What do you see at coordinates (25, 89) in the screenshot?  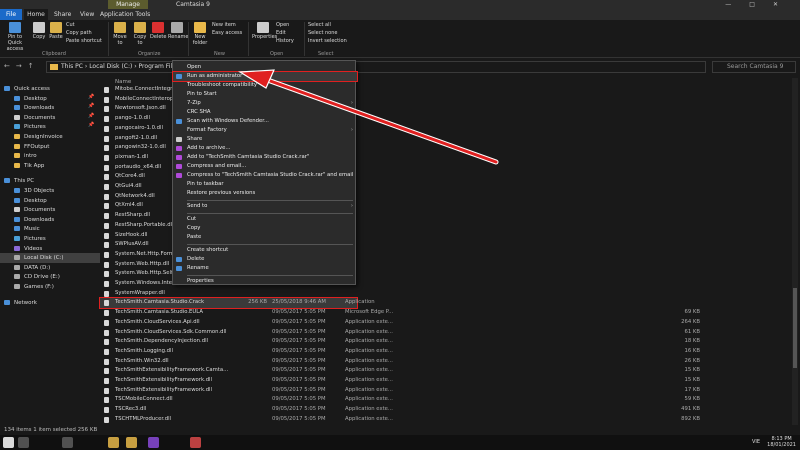 I see `sidebar-item: Quick access` at bounding box center [25, 89].